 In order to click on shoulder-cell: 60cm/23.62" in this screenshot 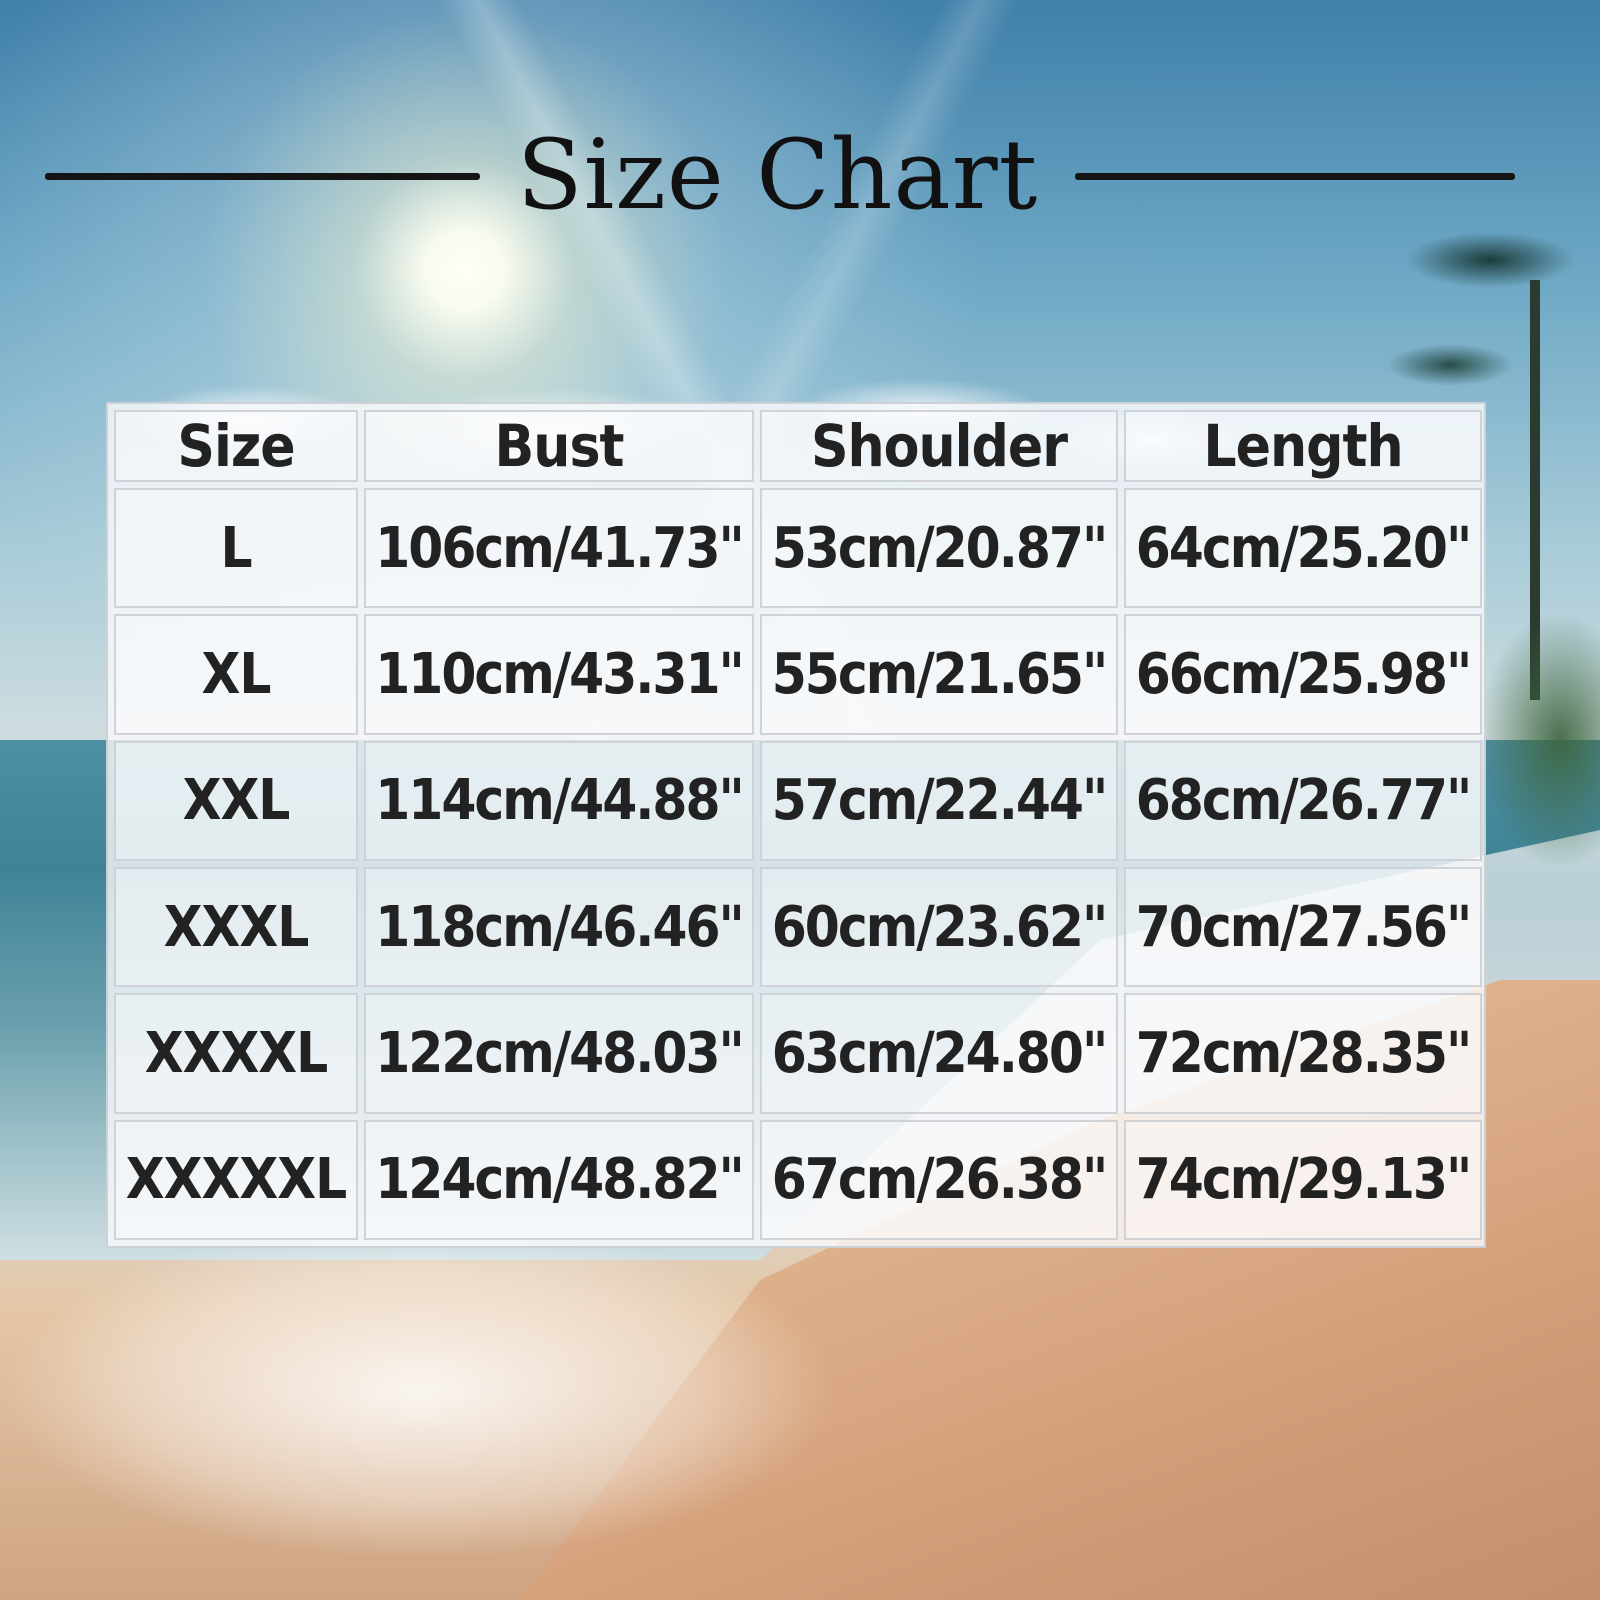, I will do `click(939, 927)`.